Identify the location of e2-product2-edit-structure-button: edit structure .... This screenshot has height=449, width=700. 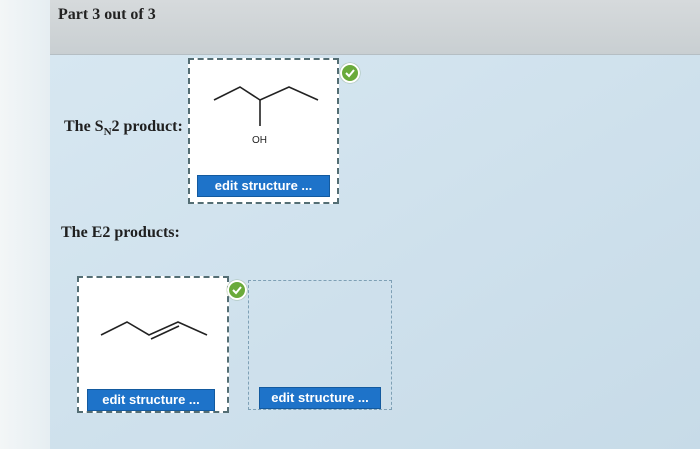
(320, 398).